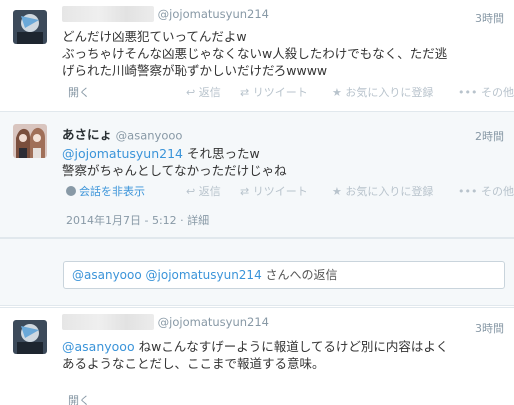  Describe the element at coordinates (98, 346) in the screenshot. I see `mention-link: @asanyooo` at that location.